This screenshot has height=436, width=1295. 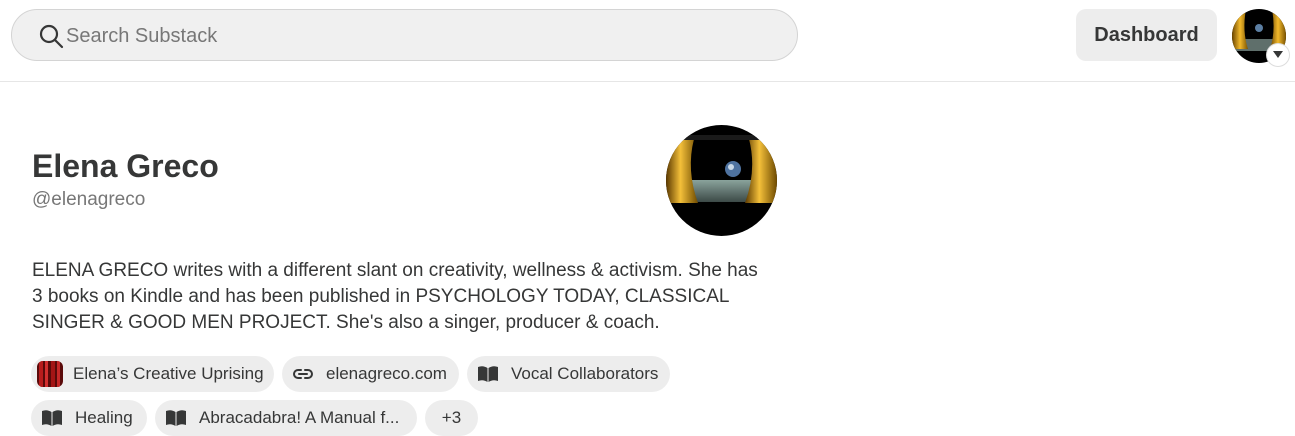 What do you see at coordinates (89, 199) in the screenshot?
I see `profile-handle: @elenagreco` at bounding box center [89, 199].